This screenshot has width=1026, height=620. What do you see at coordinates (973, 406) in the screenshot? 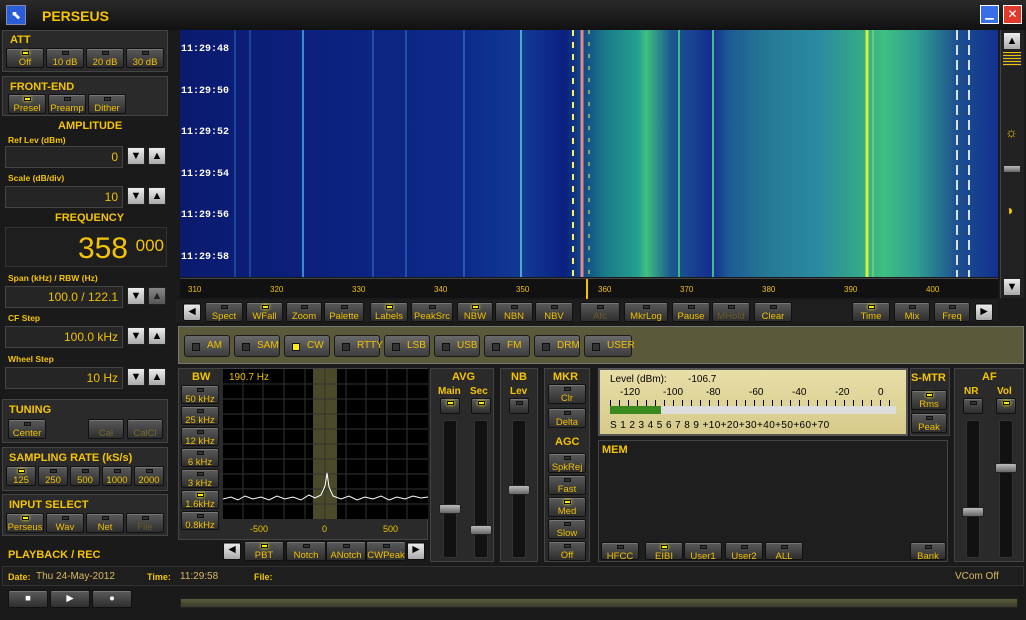
I see `af-nr-toggle` at bounding box center [973, 406].